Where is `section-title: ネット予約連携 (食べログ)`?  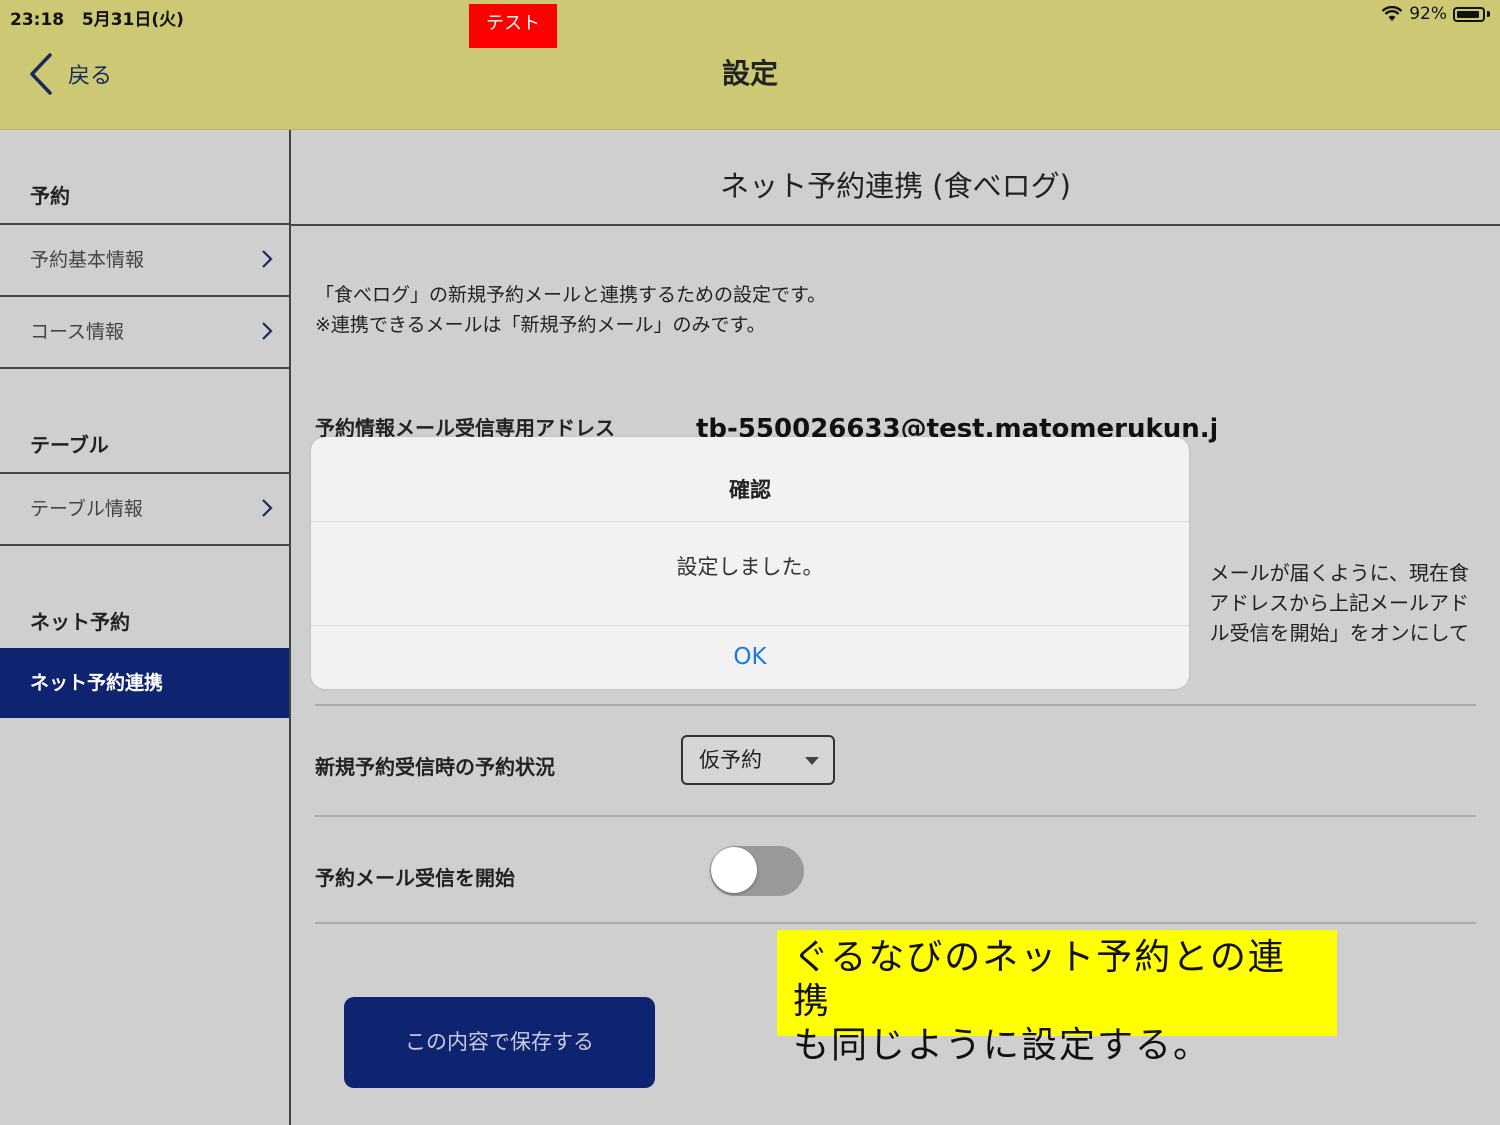
section-title: ネット予約連携 (食べログ) is located at coordinates (895, 178).